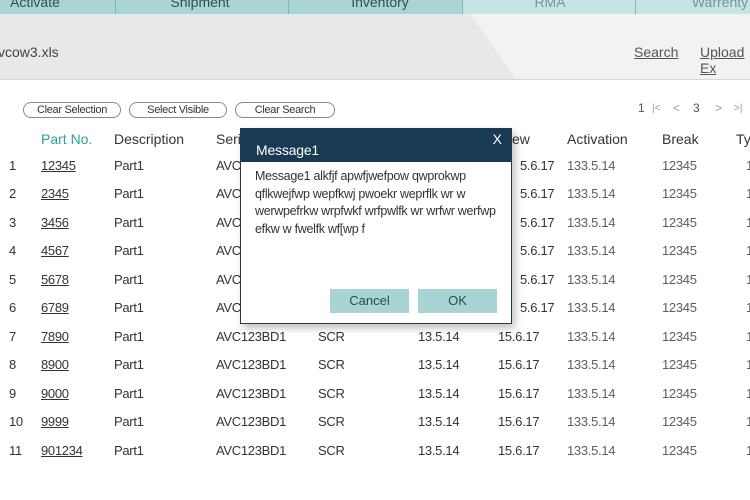  I want to click on header-part-no: Part No., so click(66, 139).